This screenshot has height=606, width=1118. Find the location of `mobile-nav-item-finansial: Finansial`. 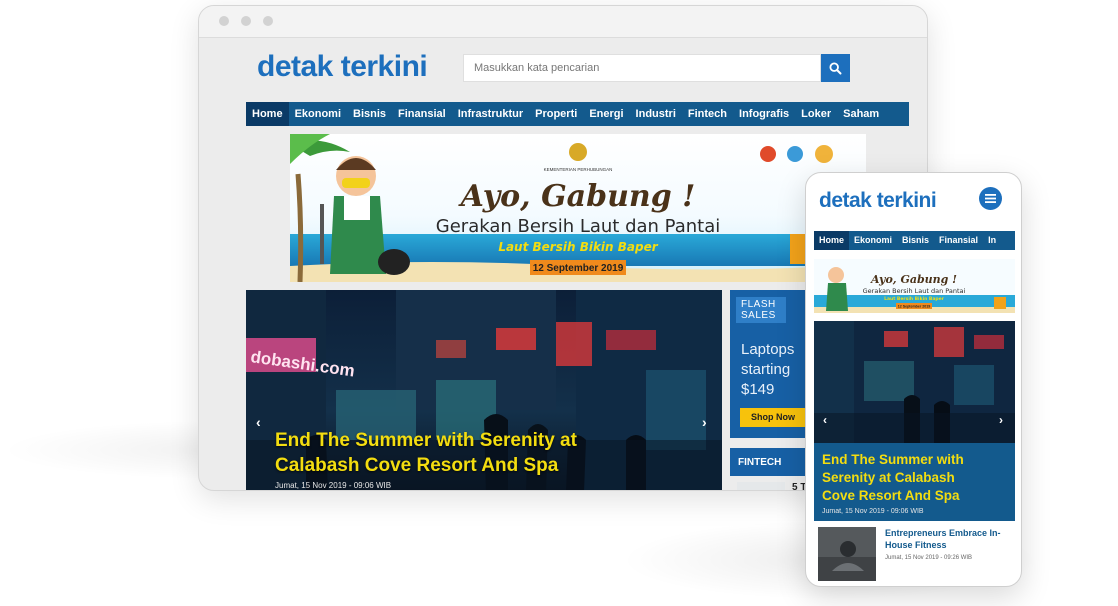

mobile-nav-item-finansial: Finansial is located at coordinates (958, 240).